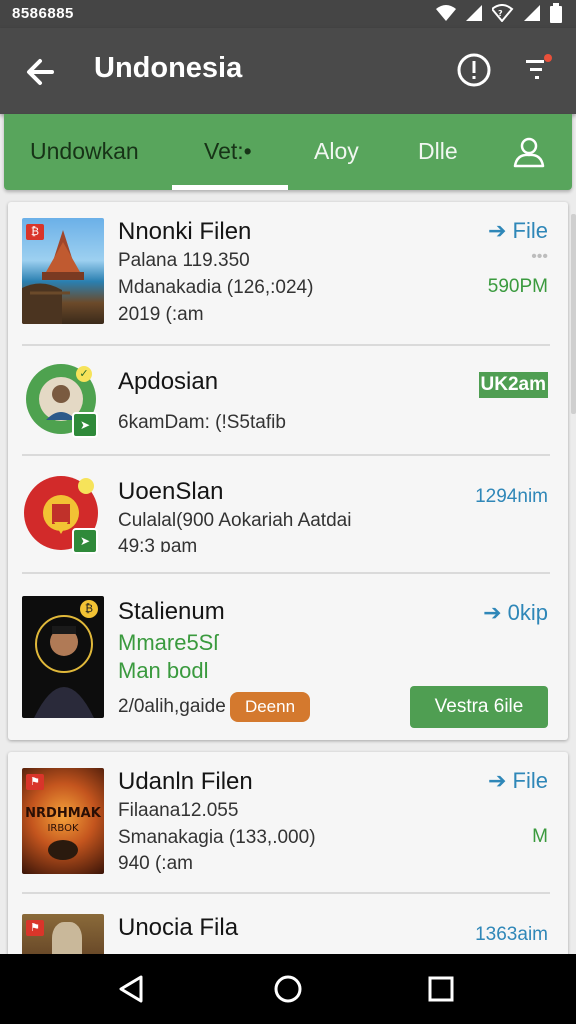  Describe the element at coordinates (161, 314) in the screenshot. I see `item-line: 2019 (:am` at that location.